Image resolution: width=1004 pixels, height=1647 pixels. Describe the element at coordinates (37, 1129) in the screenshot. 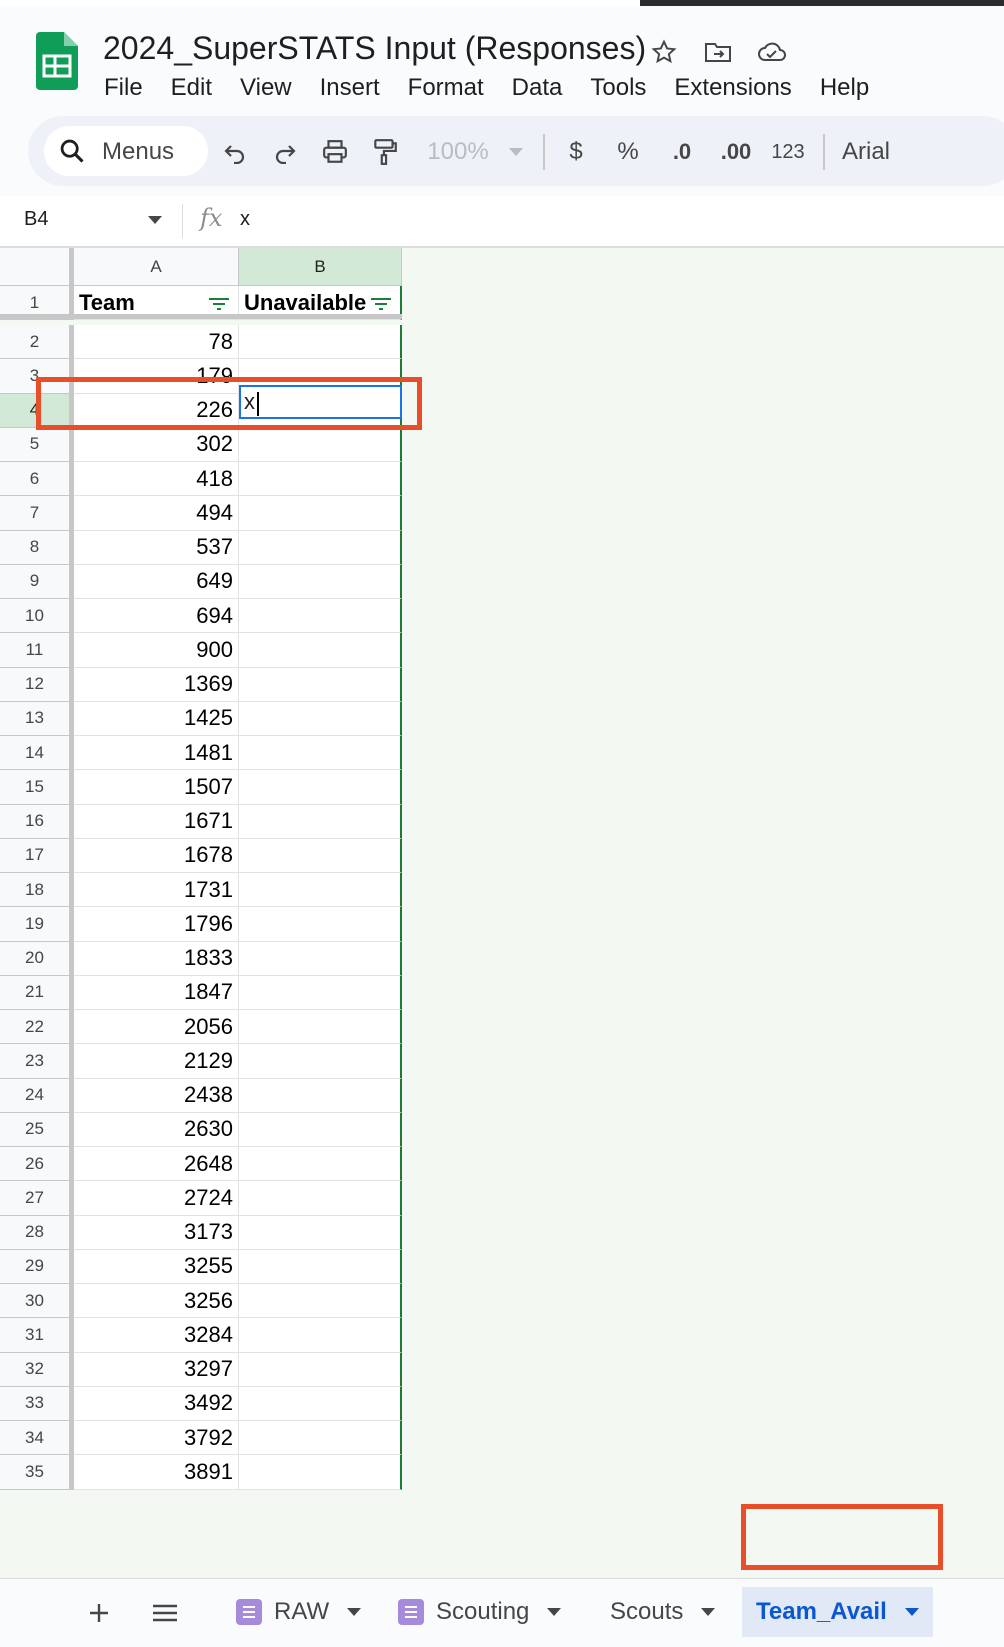

I see `row-header-25: 25` at that location.